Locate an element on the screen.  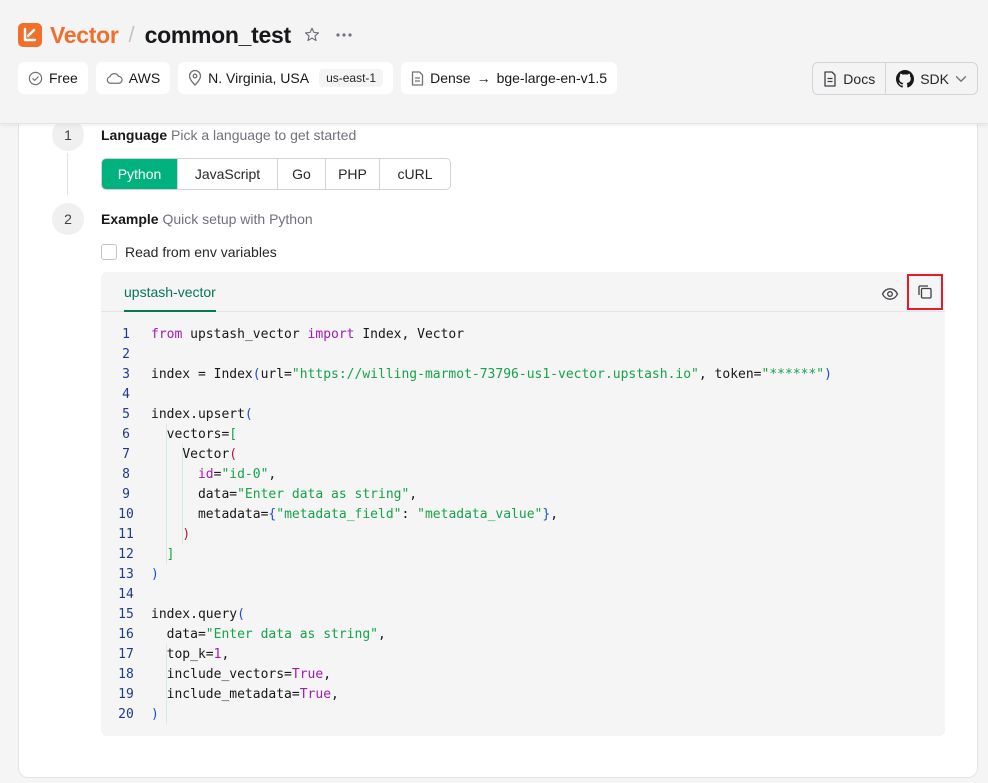
language-tab-go: Go is located at coordinates (302, 174).